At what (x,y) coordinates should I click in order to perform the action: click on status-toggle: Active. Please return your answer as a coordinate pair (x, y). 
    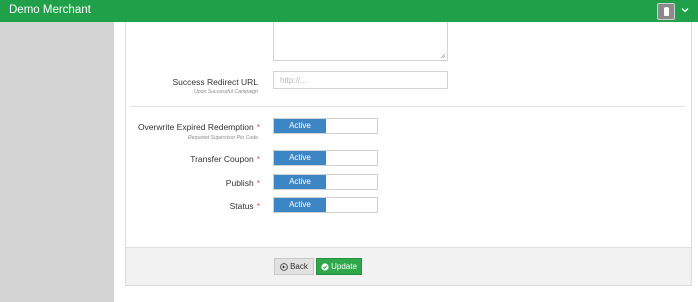
    Looking at the image, I should click on (325, 205).